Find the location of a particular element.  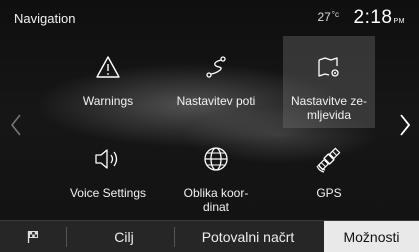

flag-button is located at coordinates (33, 236).